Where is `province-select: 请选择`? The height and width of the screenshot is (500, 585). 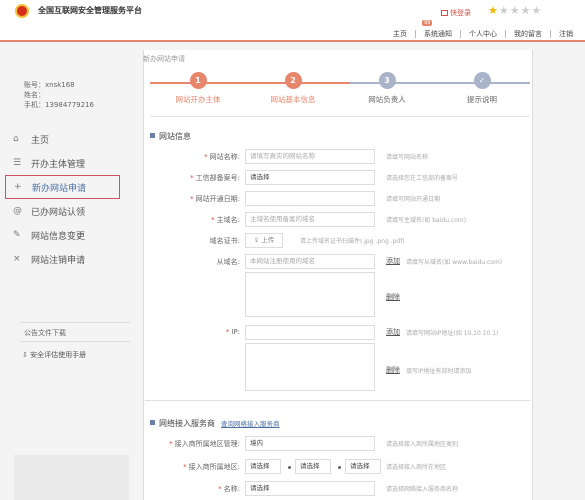 province-select: 请选择 is located at coordinates (263, 466).